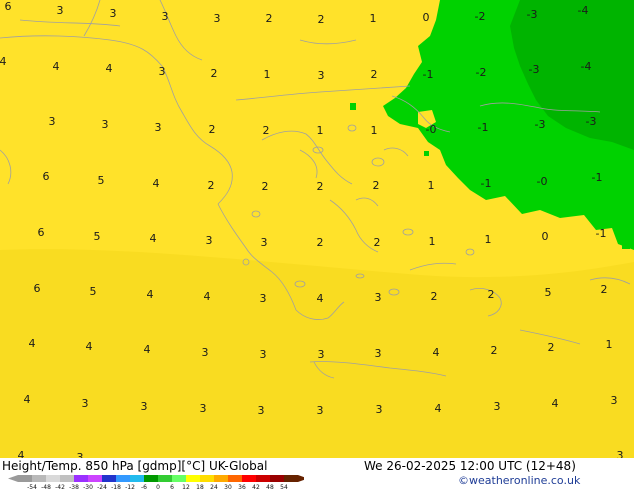 This screenshot has width=634, height=494. I want to click on color-scale-label: 30, so click(228, 487).